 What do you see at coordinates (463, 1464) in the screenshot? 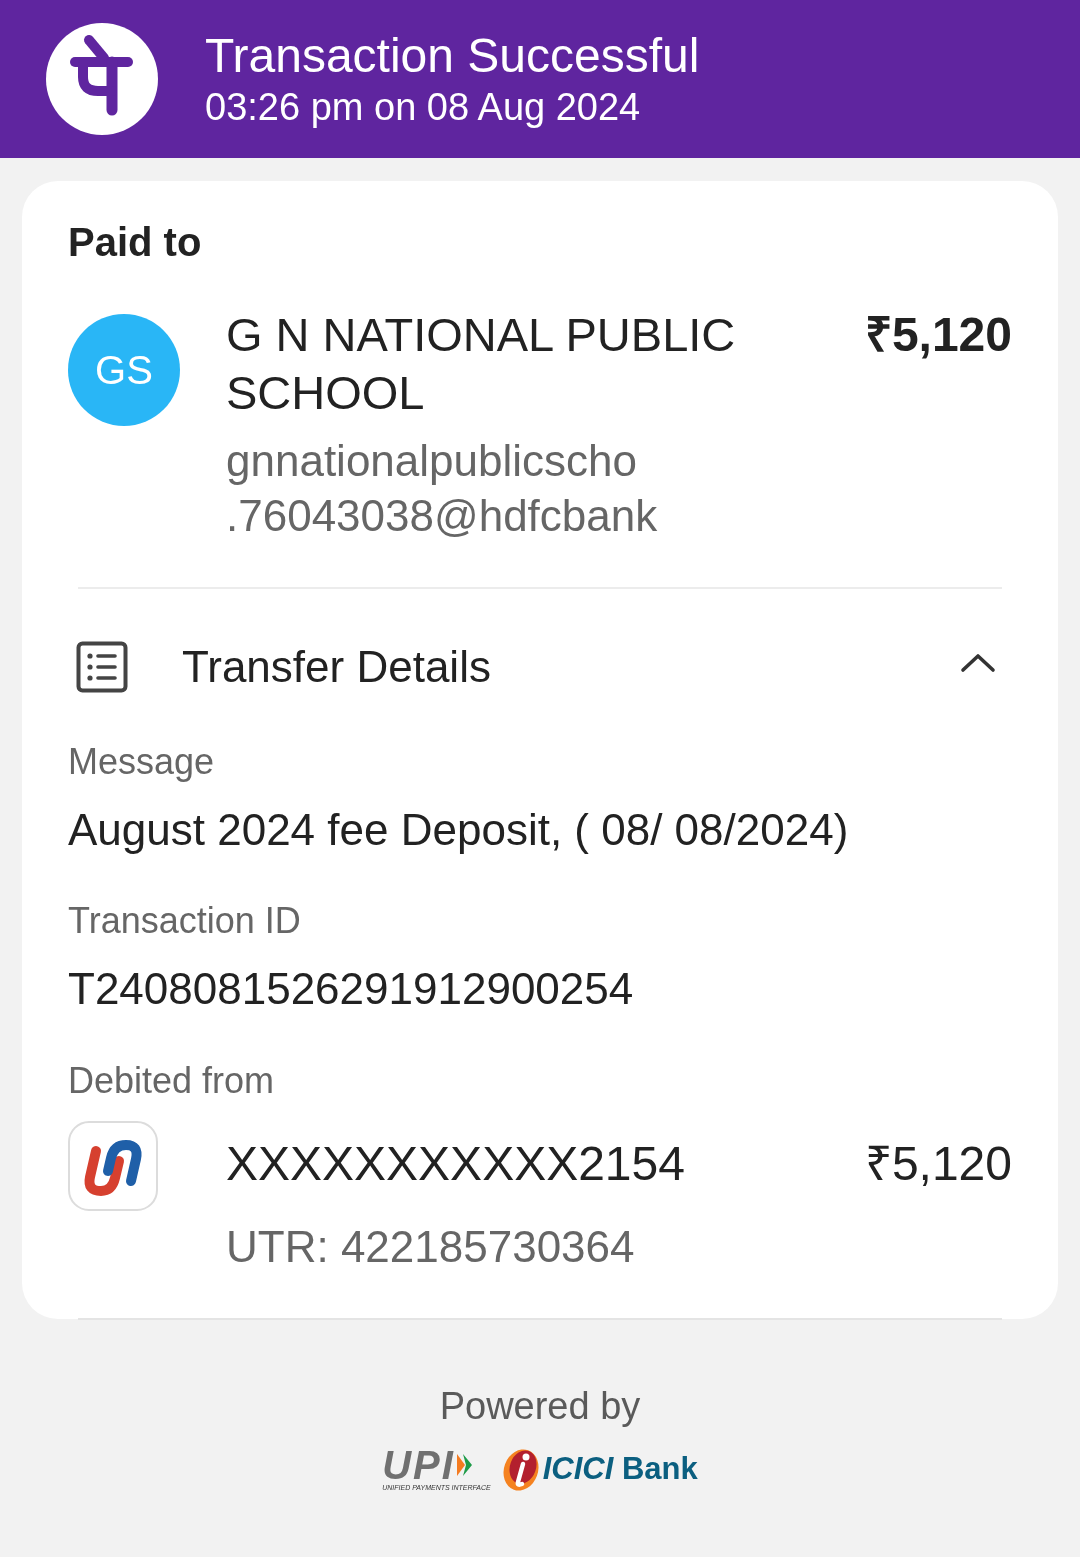
I see `arrow-icon` at bounding box center [463, 1464].